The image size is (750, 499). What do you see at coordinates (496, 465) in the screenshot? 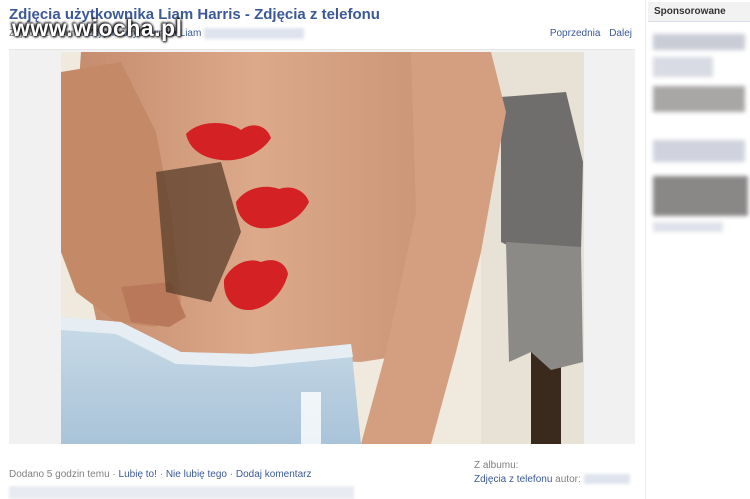
I see `album-label: Z albumu:` at bounding box center [496, 465].